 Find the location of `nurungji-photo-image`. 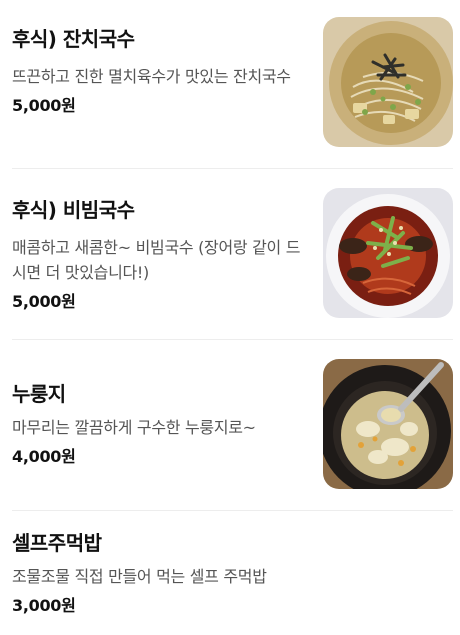

nurungji-photo-image is located at coordinates (388, 424).